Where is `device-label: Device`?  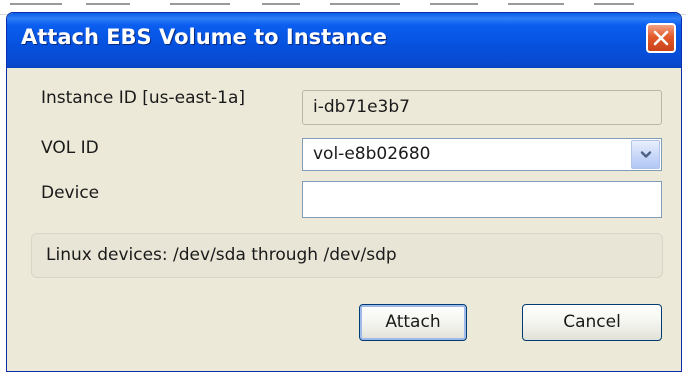 device-label: Device is located at coordinates (70, 193).